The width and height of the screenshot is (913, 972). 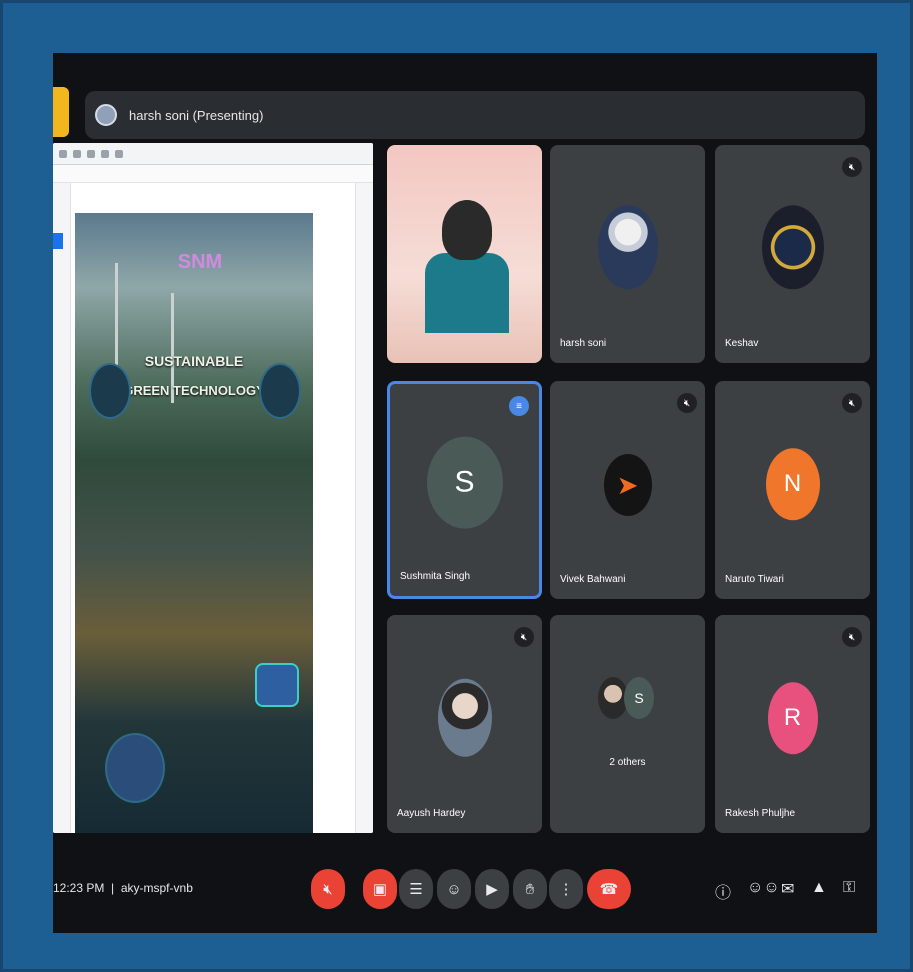 I want to click on doc-menu-bar, so click(x=213, y=174).